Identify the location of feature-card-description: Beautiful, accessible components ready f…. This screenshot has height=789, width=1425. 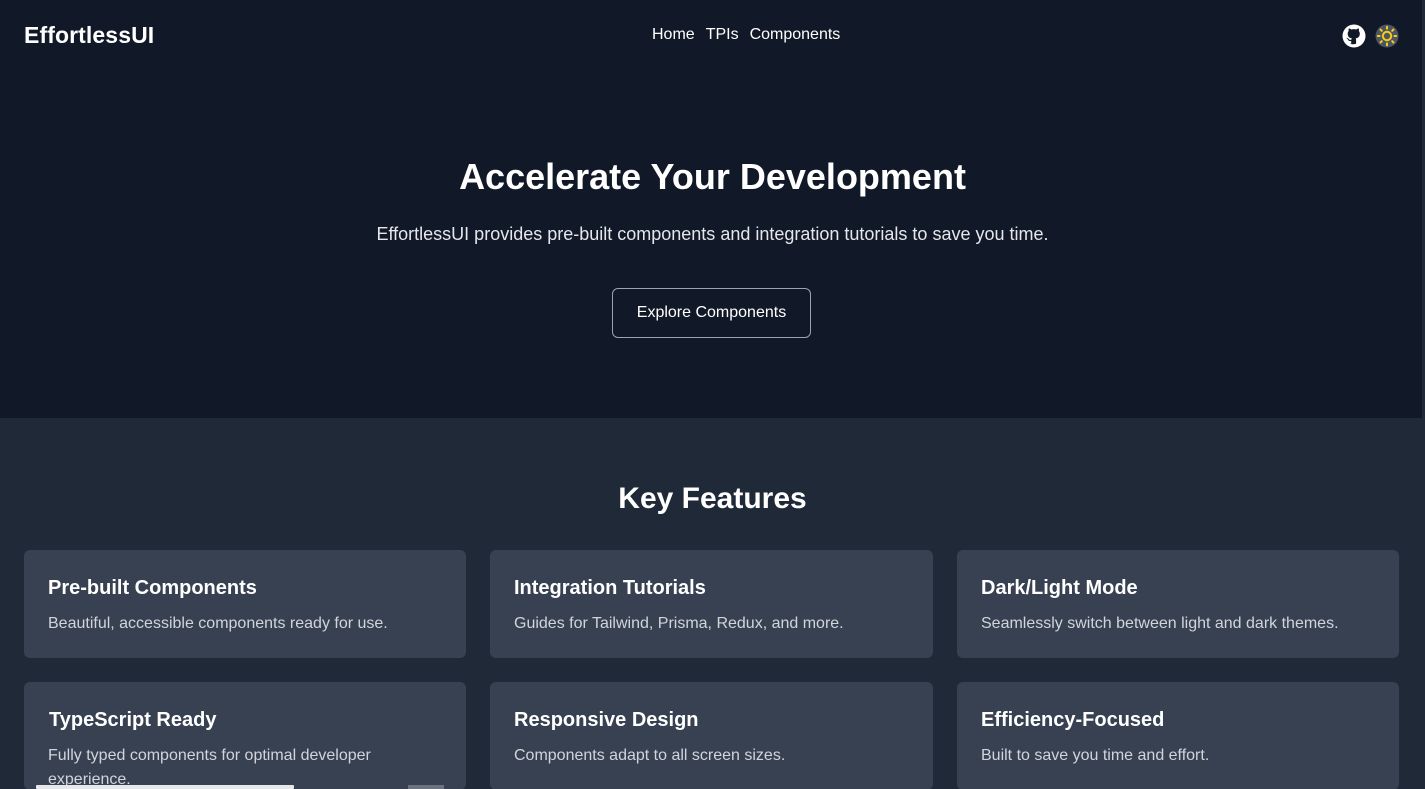
(218, 623).